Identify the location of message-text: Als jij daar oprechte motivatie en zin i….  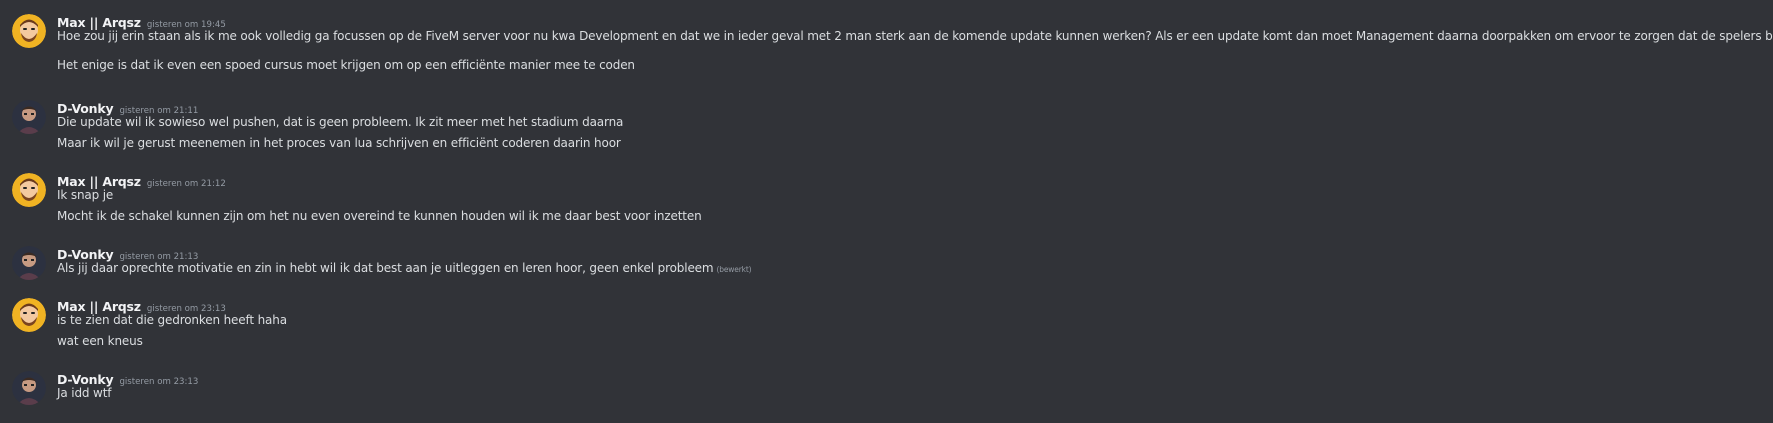
(404, 268).